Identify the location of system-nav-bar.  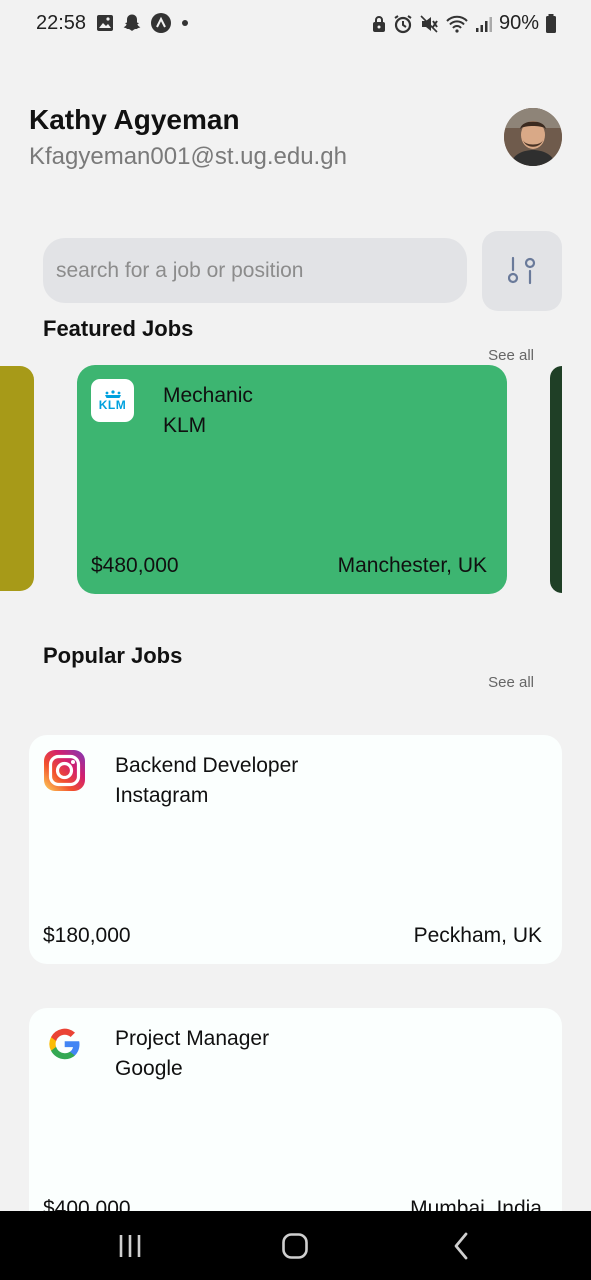
(295, 1245).